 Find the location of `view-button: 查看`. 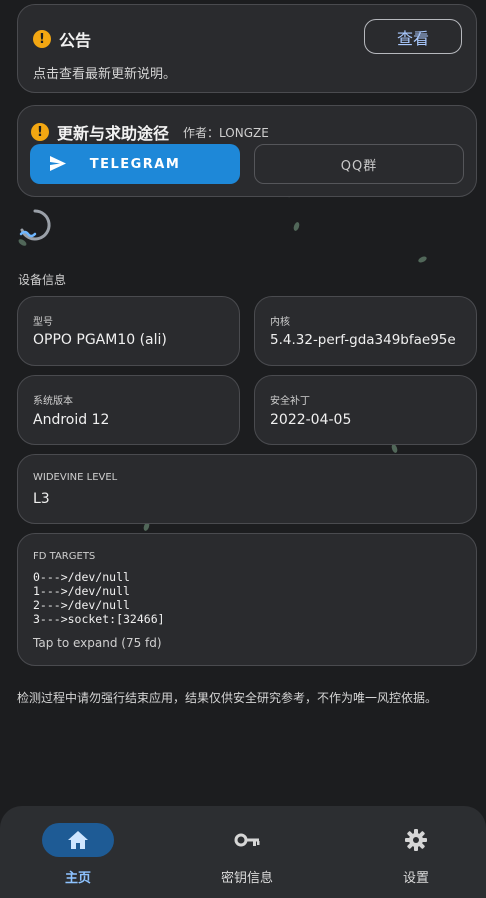

view-button: 查看 is located at coordinates (413, 36).